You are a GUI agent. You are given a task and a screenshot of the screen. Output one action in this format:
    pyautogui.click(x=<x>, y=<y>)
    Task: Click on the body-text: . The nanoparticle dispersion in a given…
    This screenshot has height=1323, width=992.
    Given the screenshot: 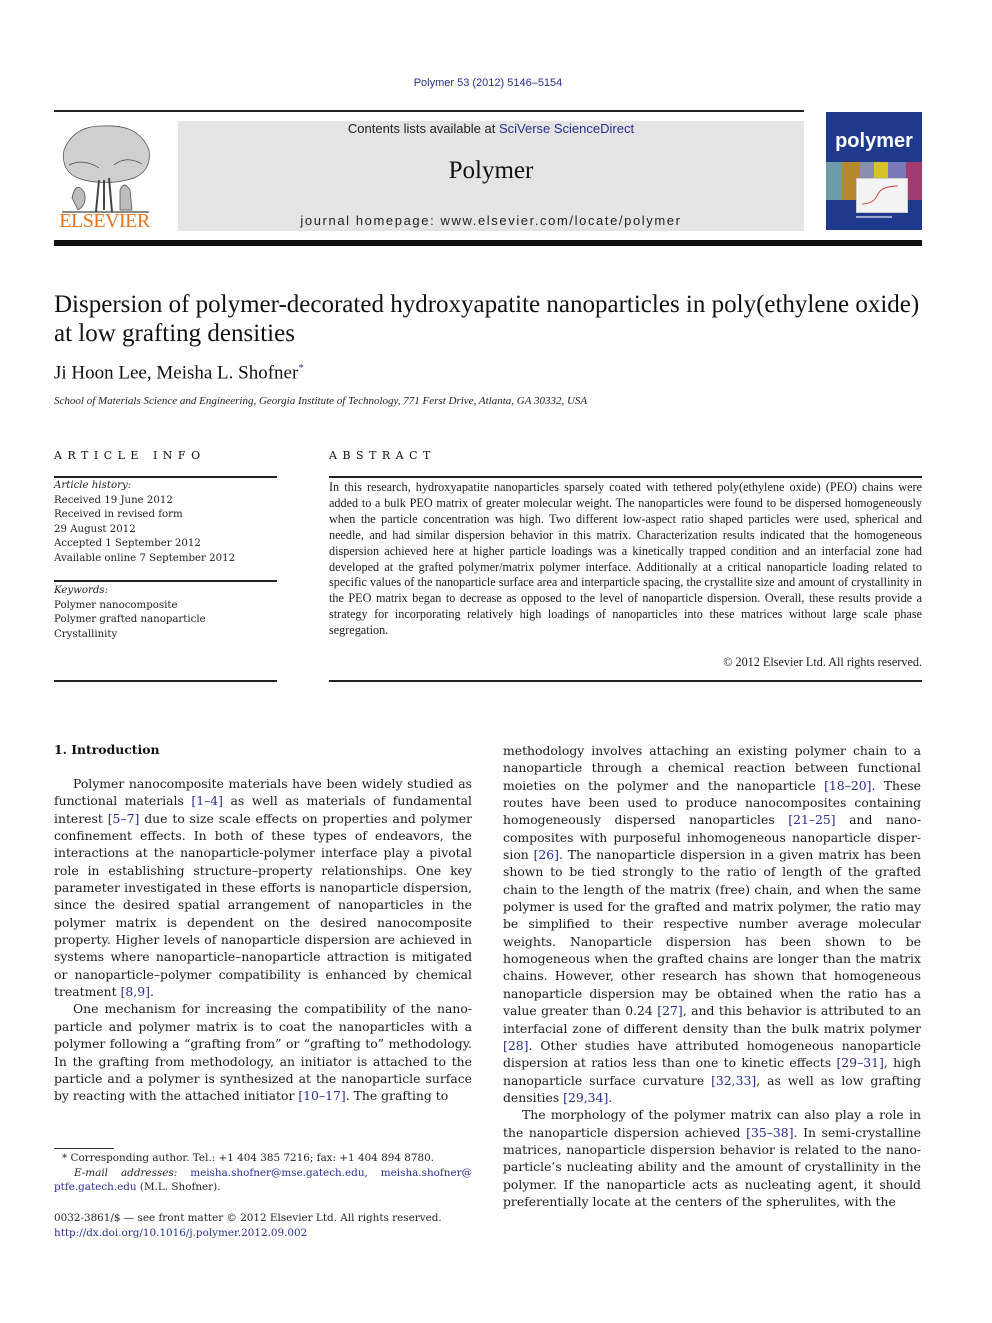 What is the action you would take?
    pyautogui.click(x=712, y=933)
    